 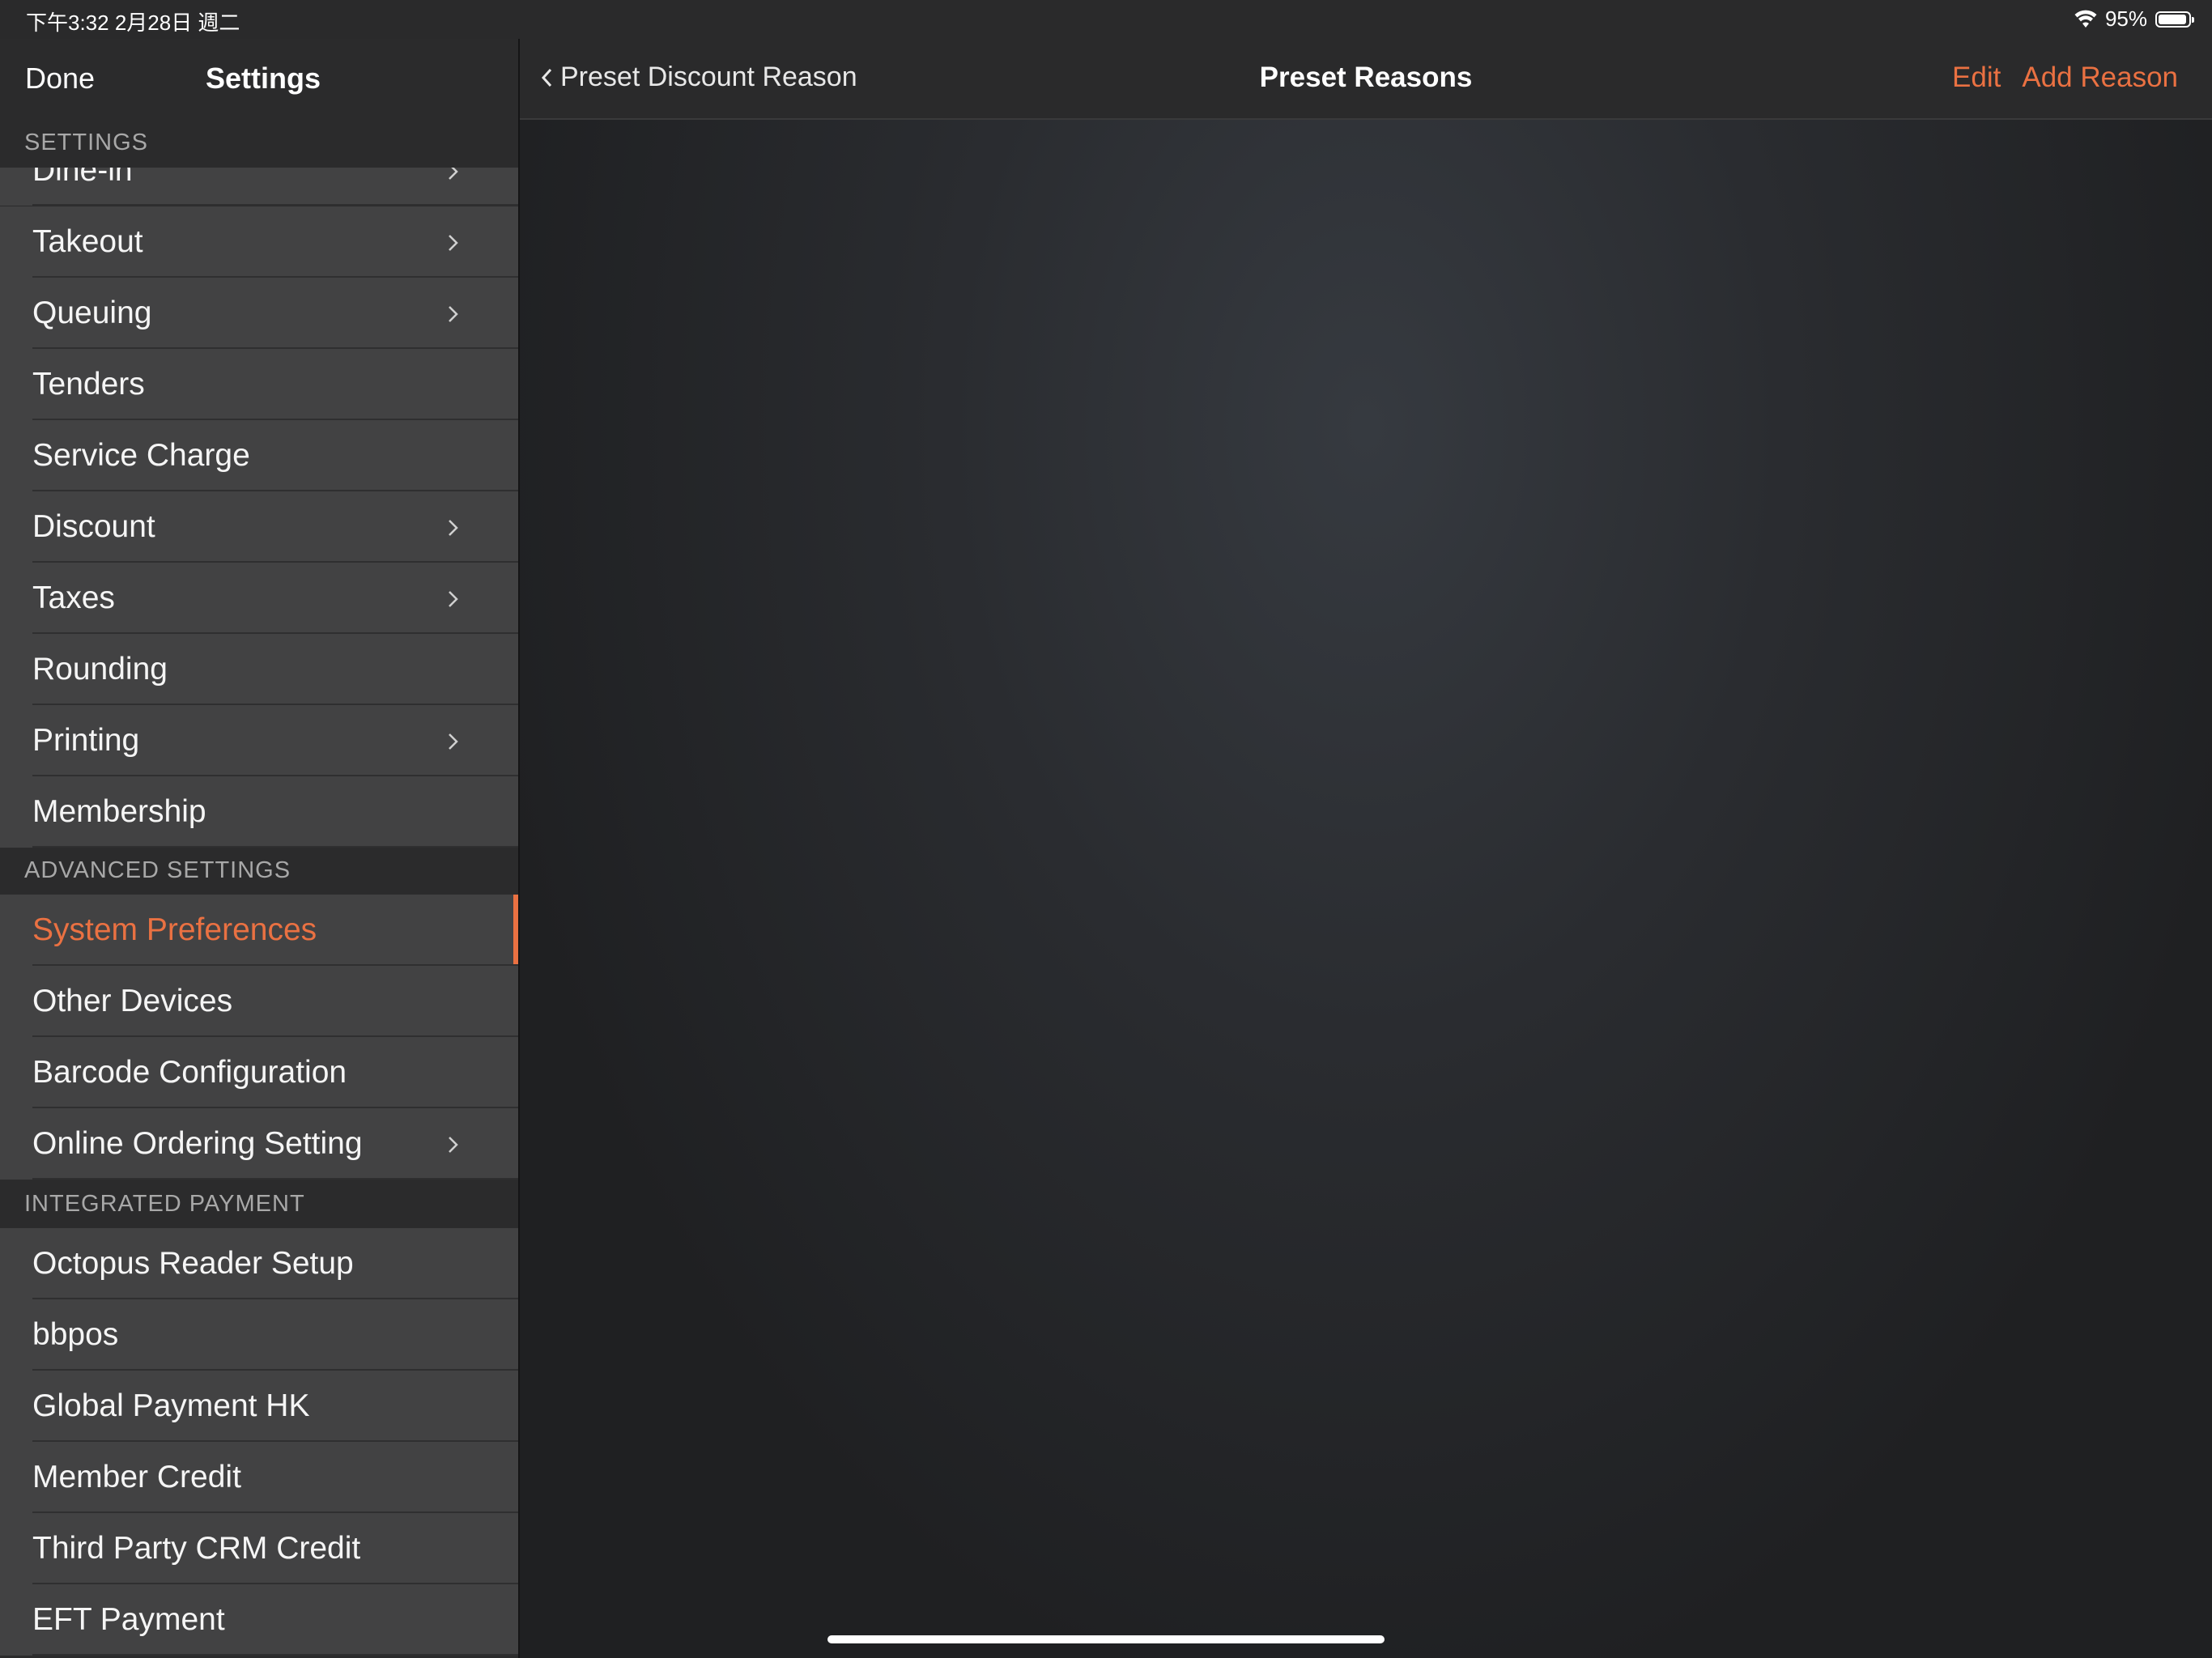 I want to click on sidebar-item-label: Membership, so click(x=119, y=811).